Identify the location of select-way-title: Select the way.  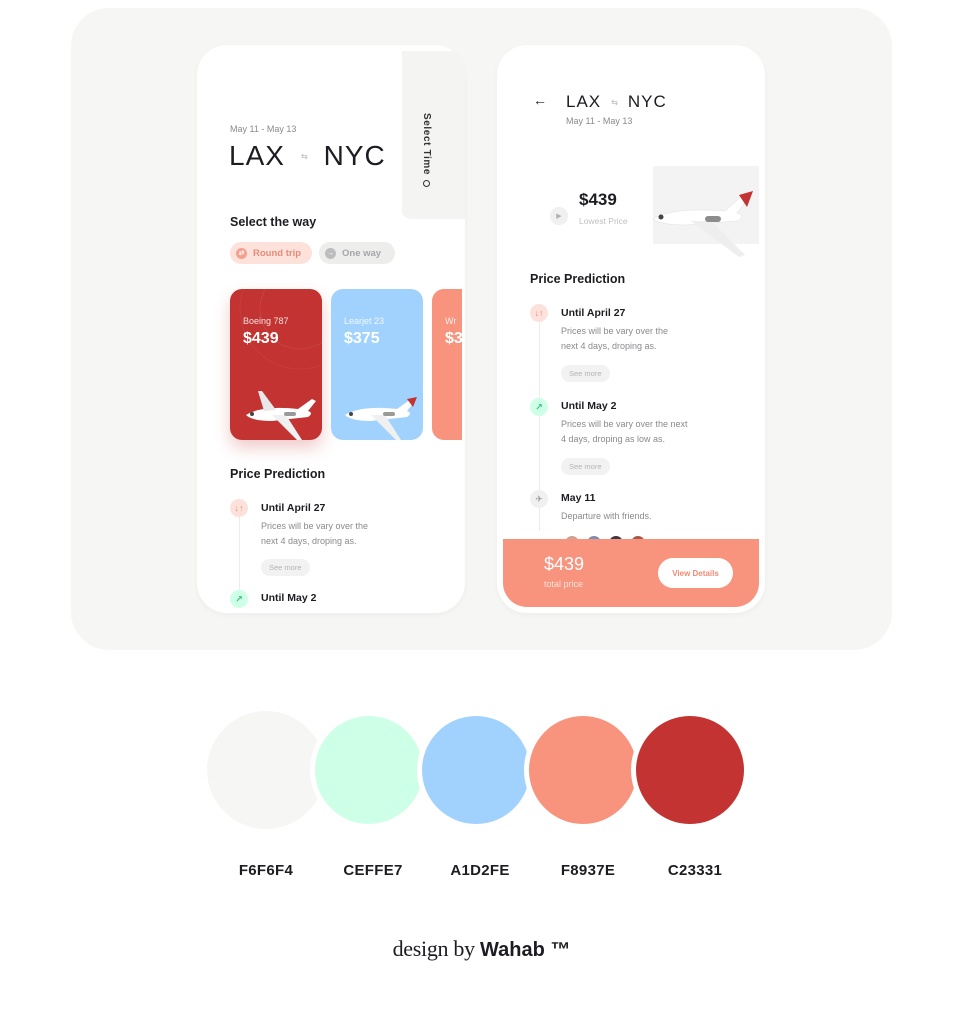
(273, 222).